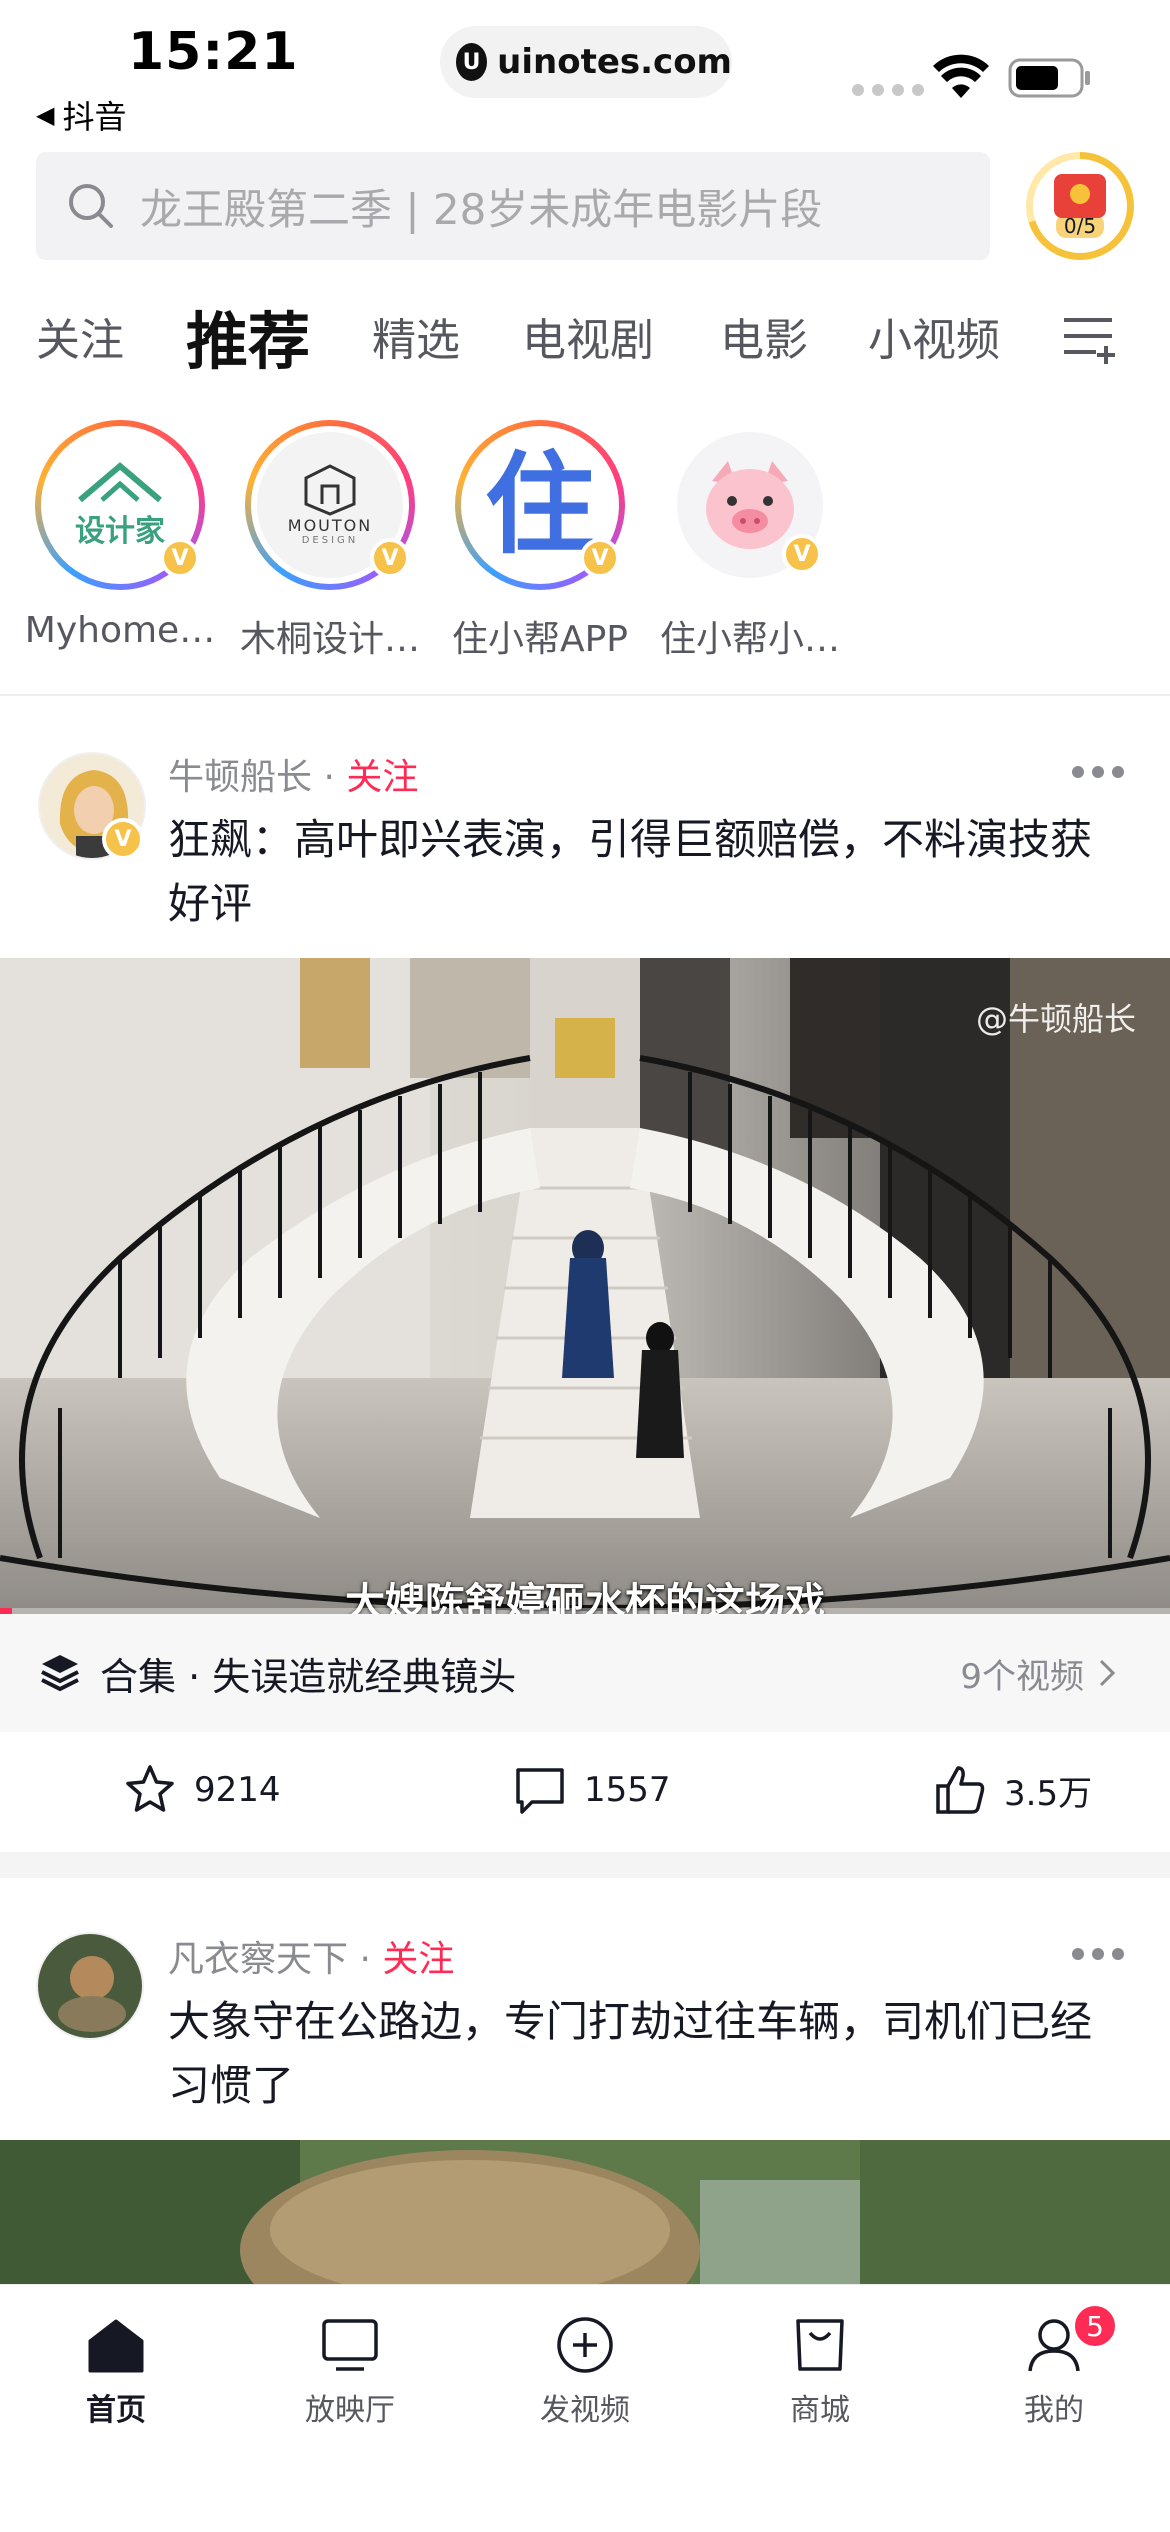 The height and width of the screenshot is (2532, 1170). I want to click on back-app-label: 抖音, so click(94, 117).